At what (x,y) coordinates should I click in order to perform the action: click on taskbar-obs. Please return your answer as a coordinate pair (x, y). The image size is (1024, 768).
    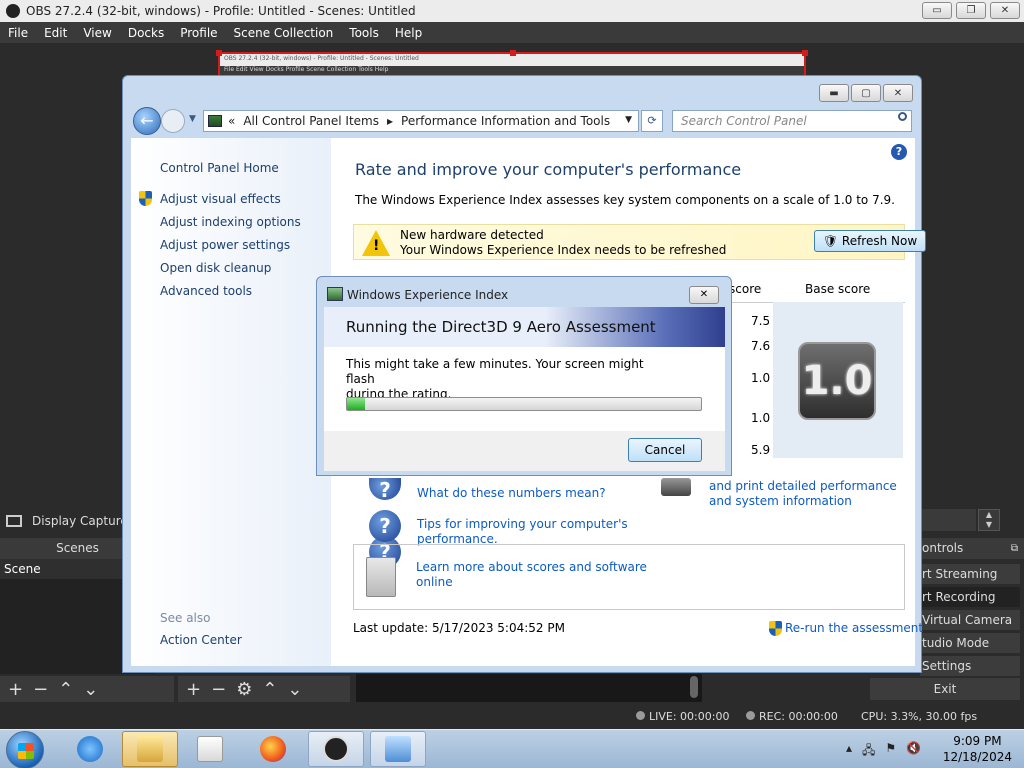
    Looking at the image, I should click on (336, 749).